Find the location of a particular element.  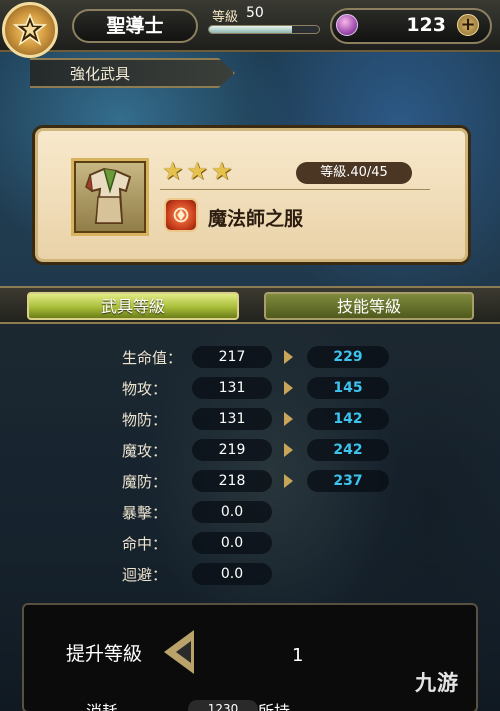

stat-name: 魔攻： is located at coordinates (145, 451).